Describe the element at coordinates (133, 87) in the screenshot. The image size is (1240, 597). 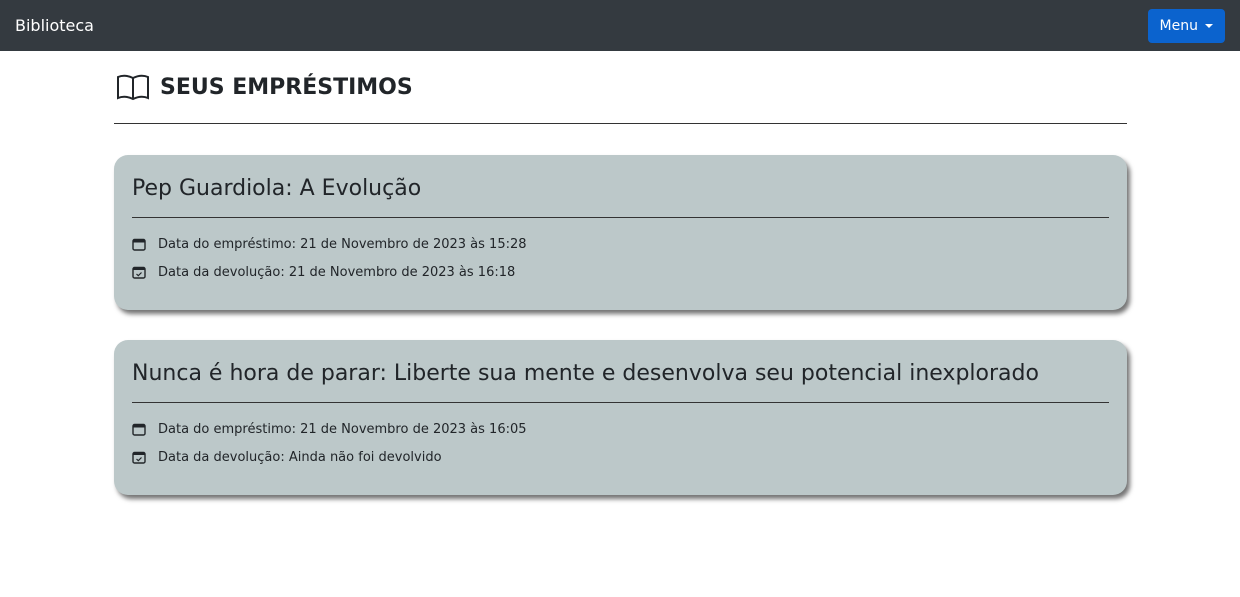
I see `book-open-icon` at that location.